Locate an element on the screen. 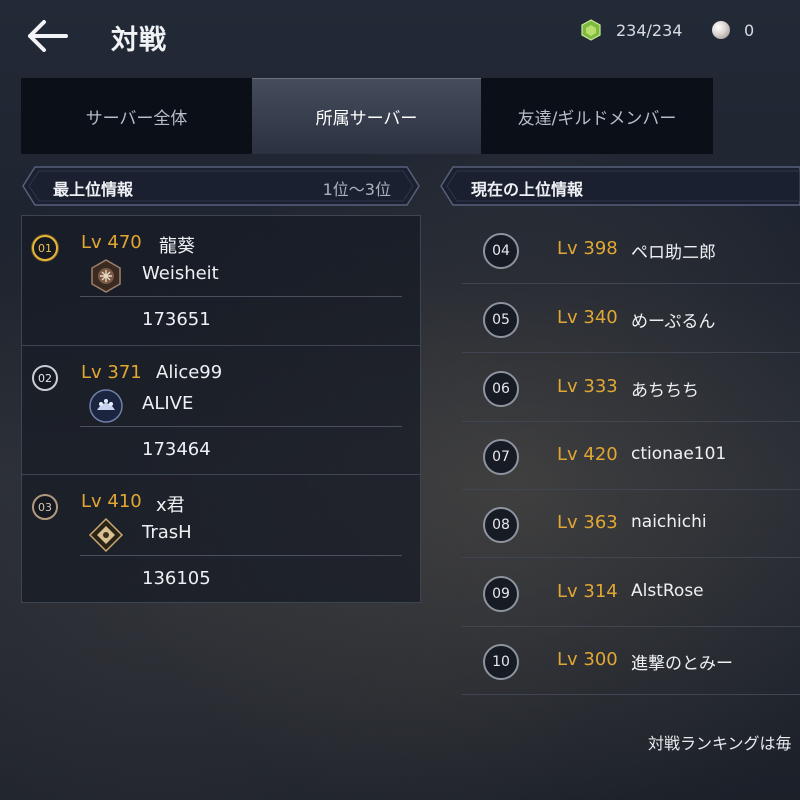  player-score: 173464 is located at coordinates (176, 449).